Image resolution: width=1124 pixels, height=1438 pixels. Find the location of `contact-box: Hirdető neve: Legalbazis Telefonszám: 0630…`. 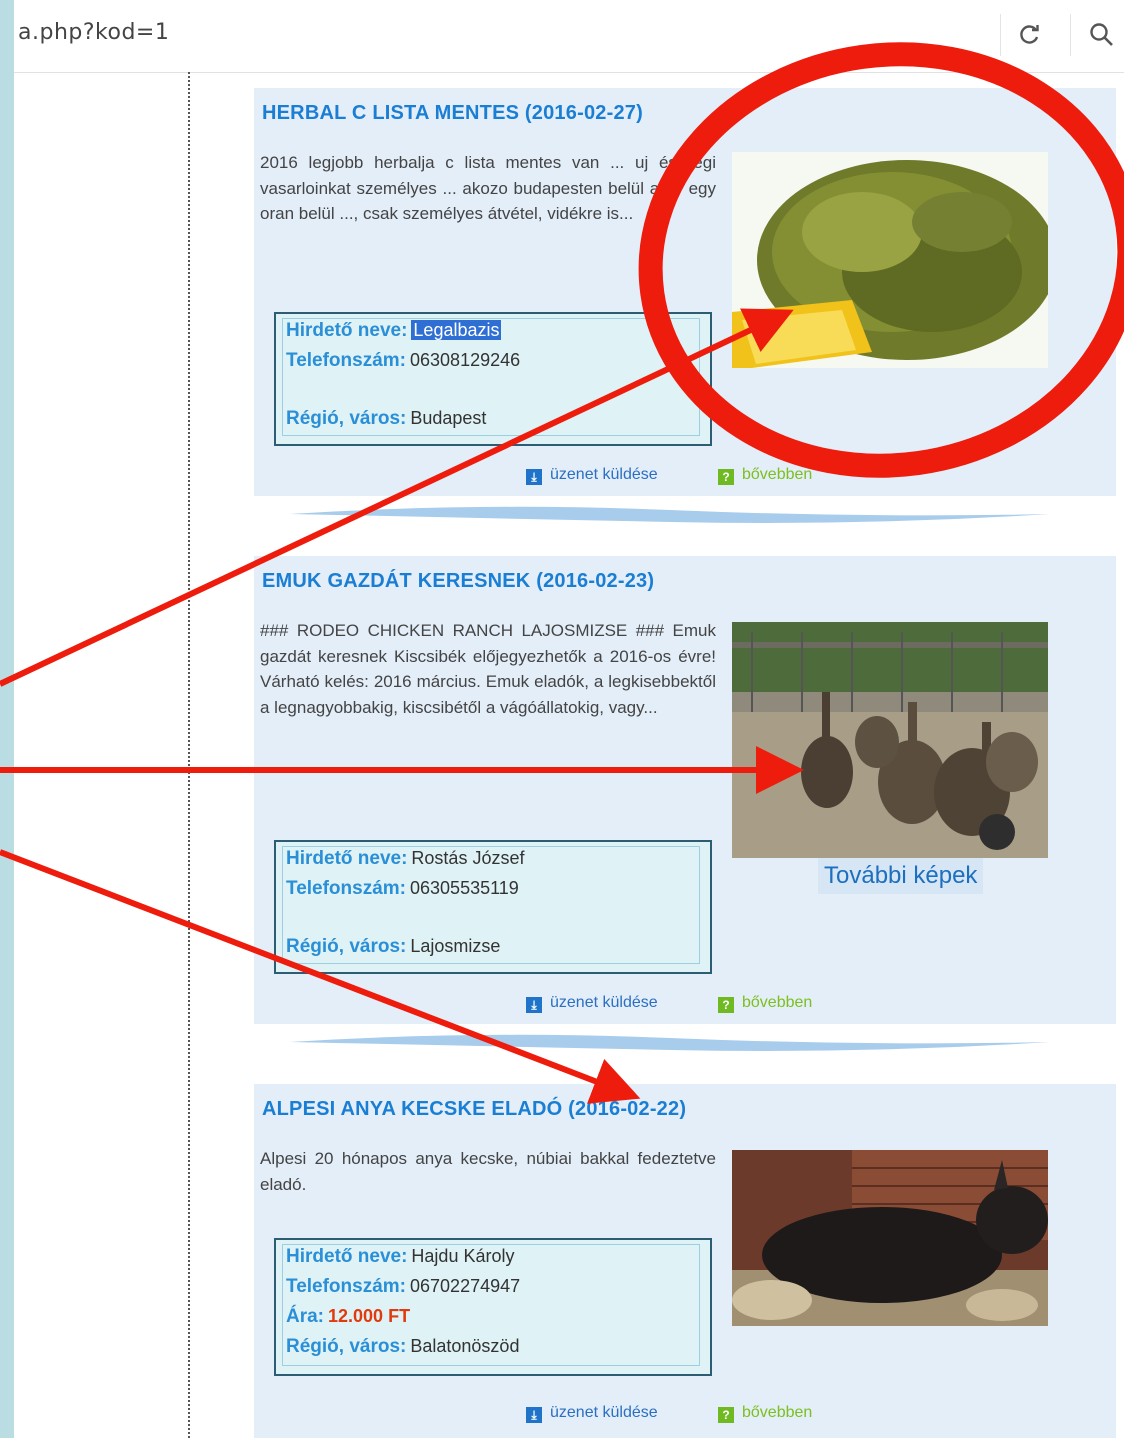

contact-box: Hirdető neve: Legalbazis Telefonszám: 0630… is located at coordinates (493, 379).